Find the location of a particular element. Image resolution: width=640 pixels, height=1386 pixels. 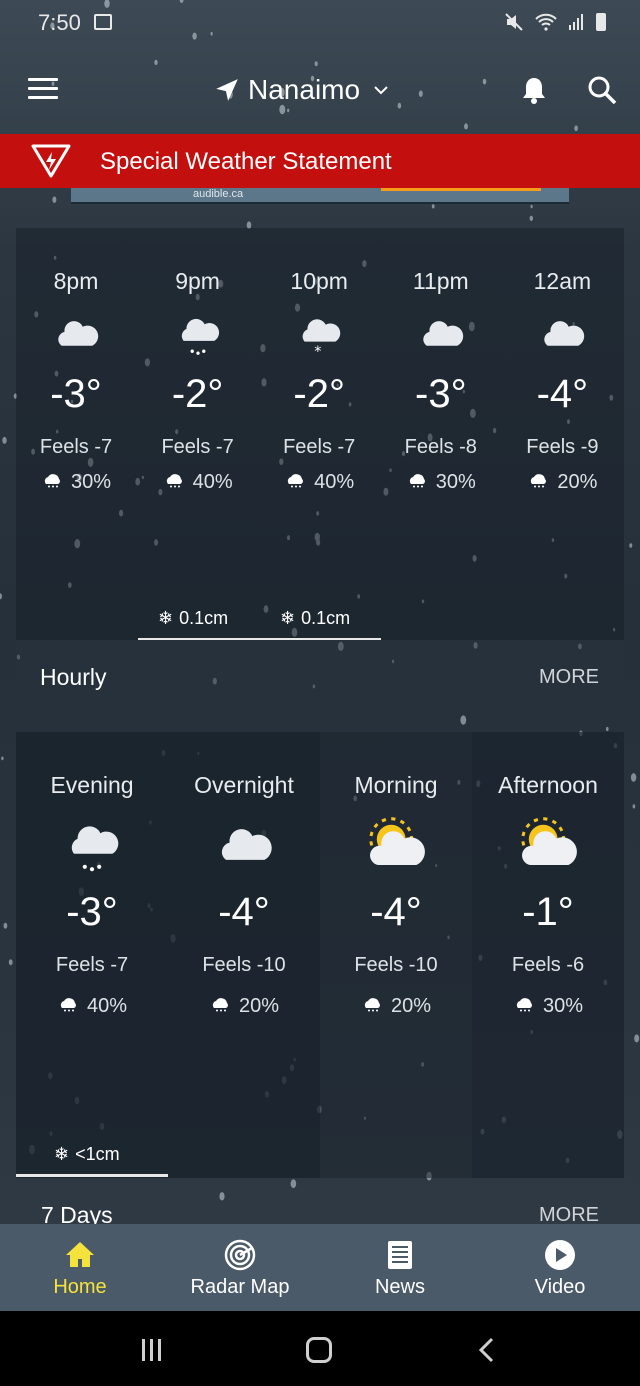

alert-triangle-icon is located at coordinates (51, 161).